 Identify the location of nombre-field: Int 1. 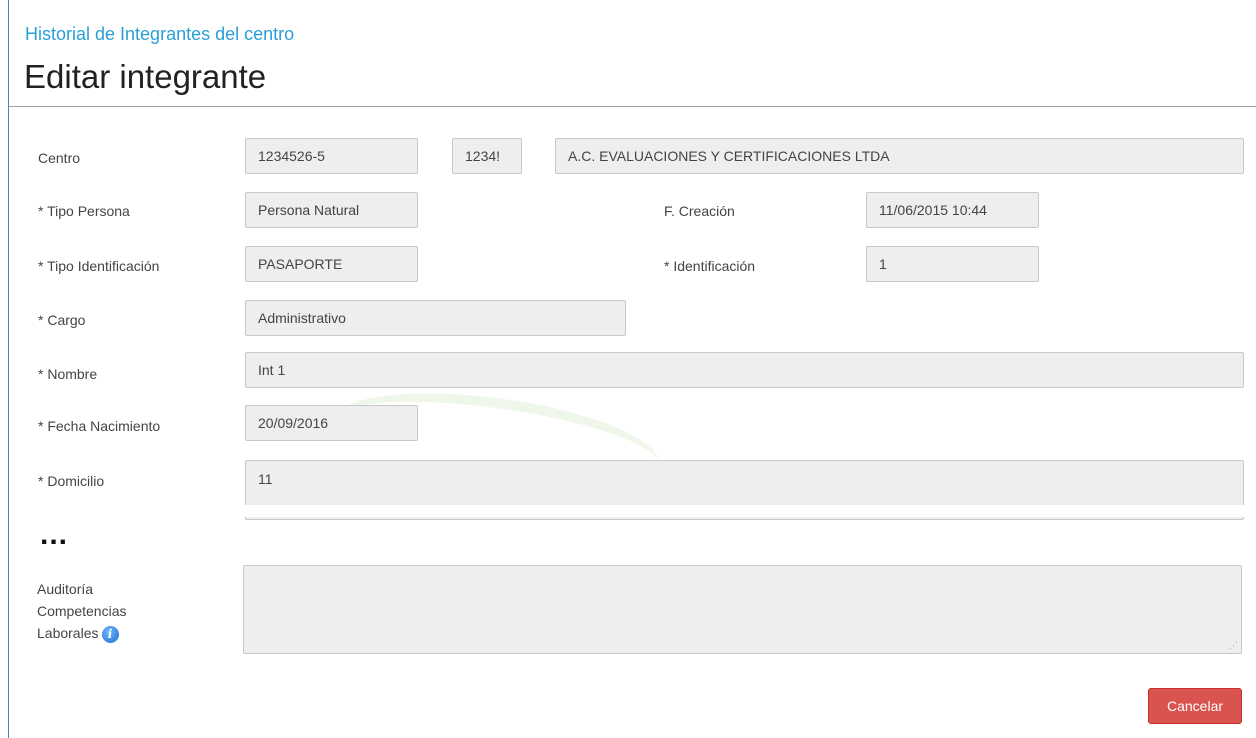
(744, 370).